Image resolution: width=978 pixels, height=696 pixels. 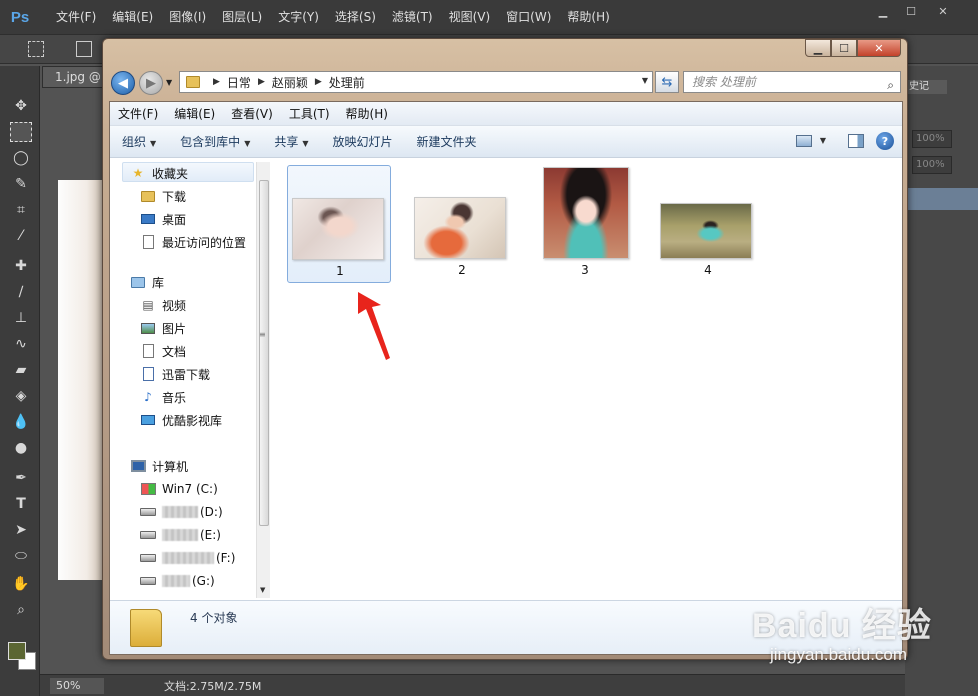 I want to click on ps-menu-view: 视图(V), so click(x=470, y=17).